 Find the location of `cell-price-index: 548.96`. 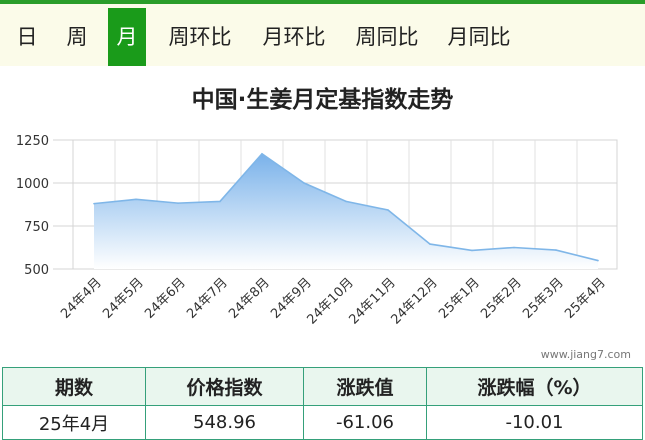

cell-price-index: 548.96 is located at coordinates (224, 422).